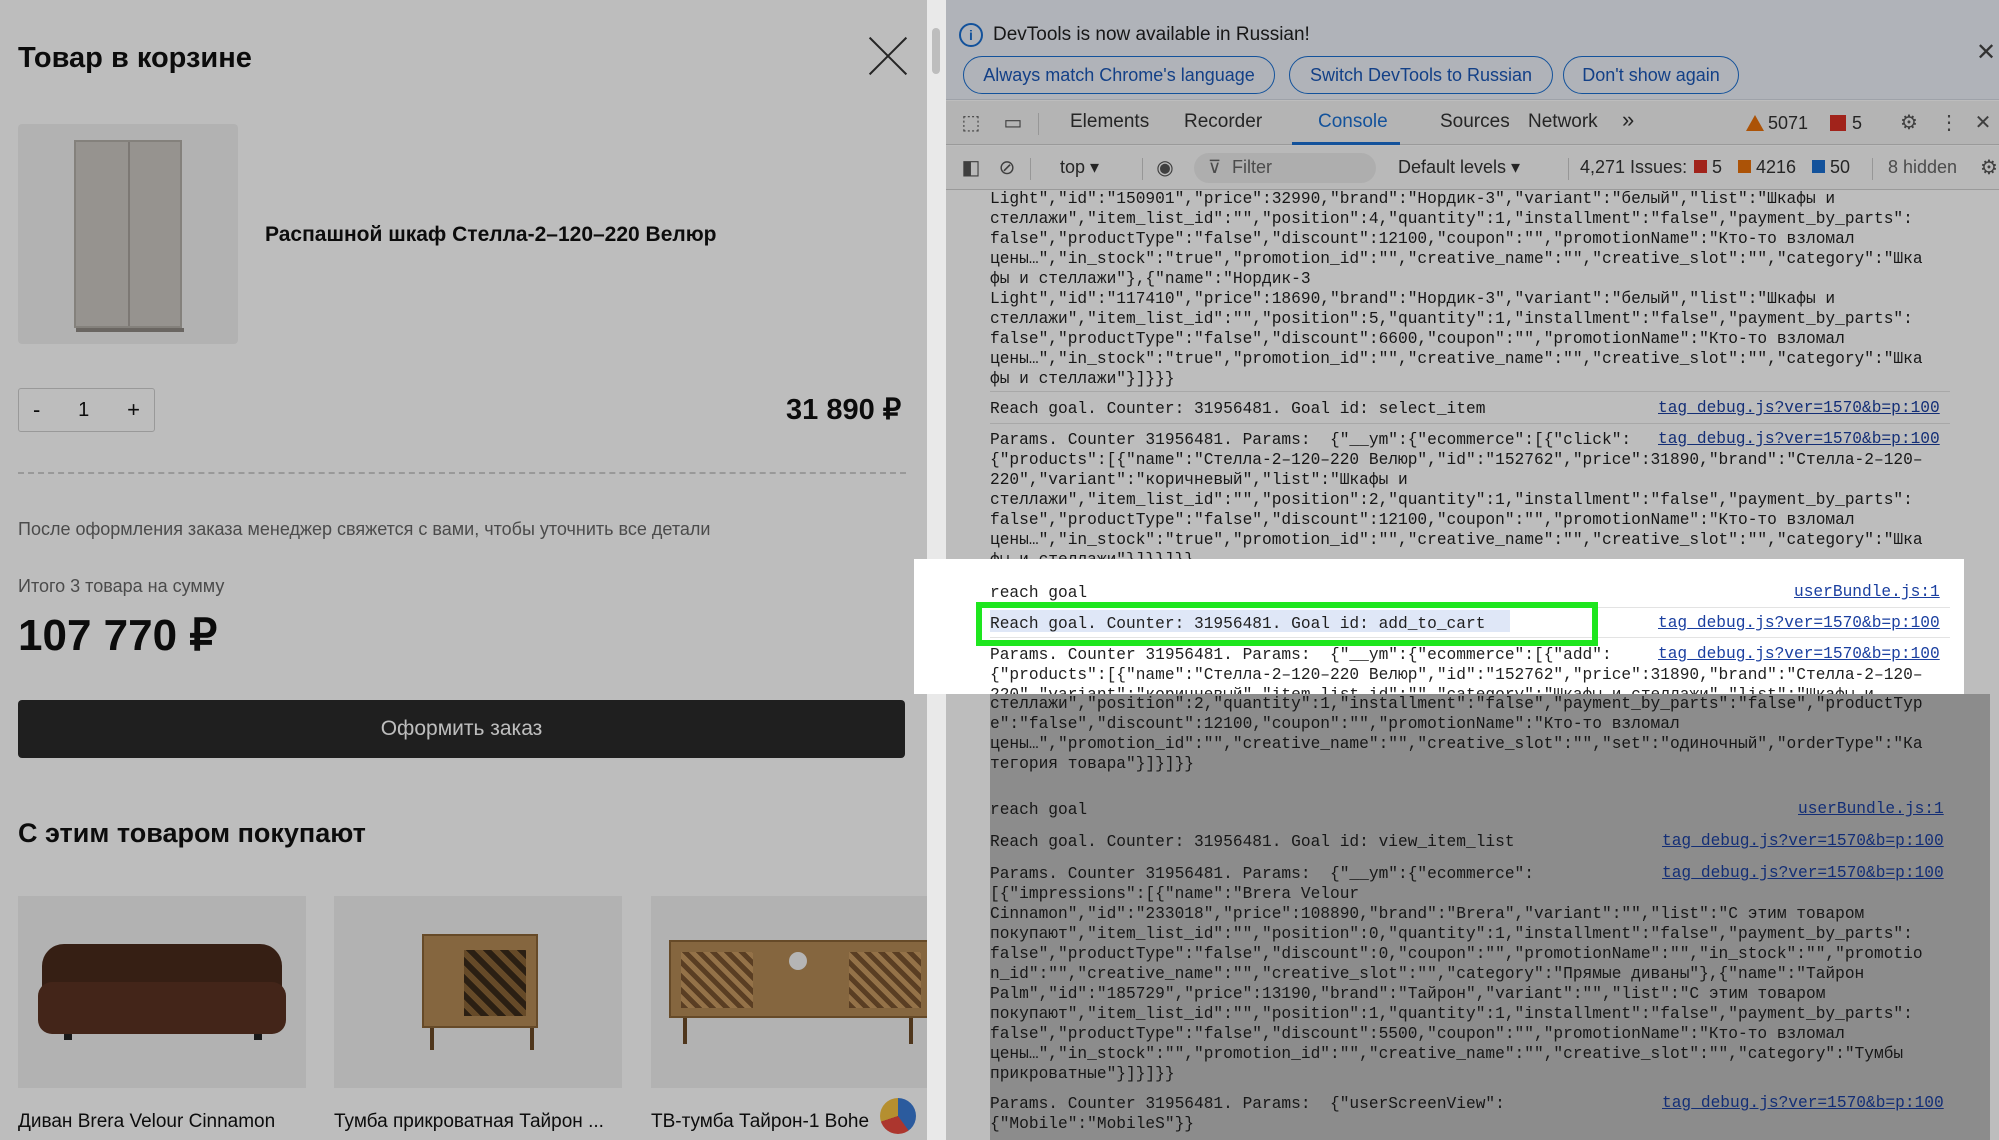 Image resolution: width=1999 pixels, height=1140 pixels. Describe the element at coordinates (1215, 167) in the screenshot. I see `filter-icon: ⊽` at that location.